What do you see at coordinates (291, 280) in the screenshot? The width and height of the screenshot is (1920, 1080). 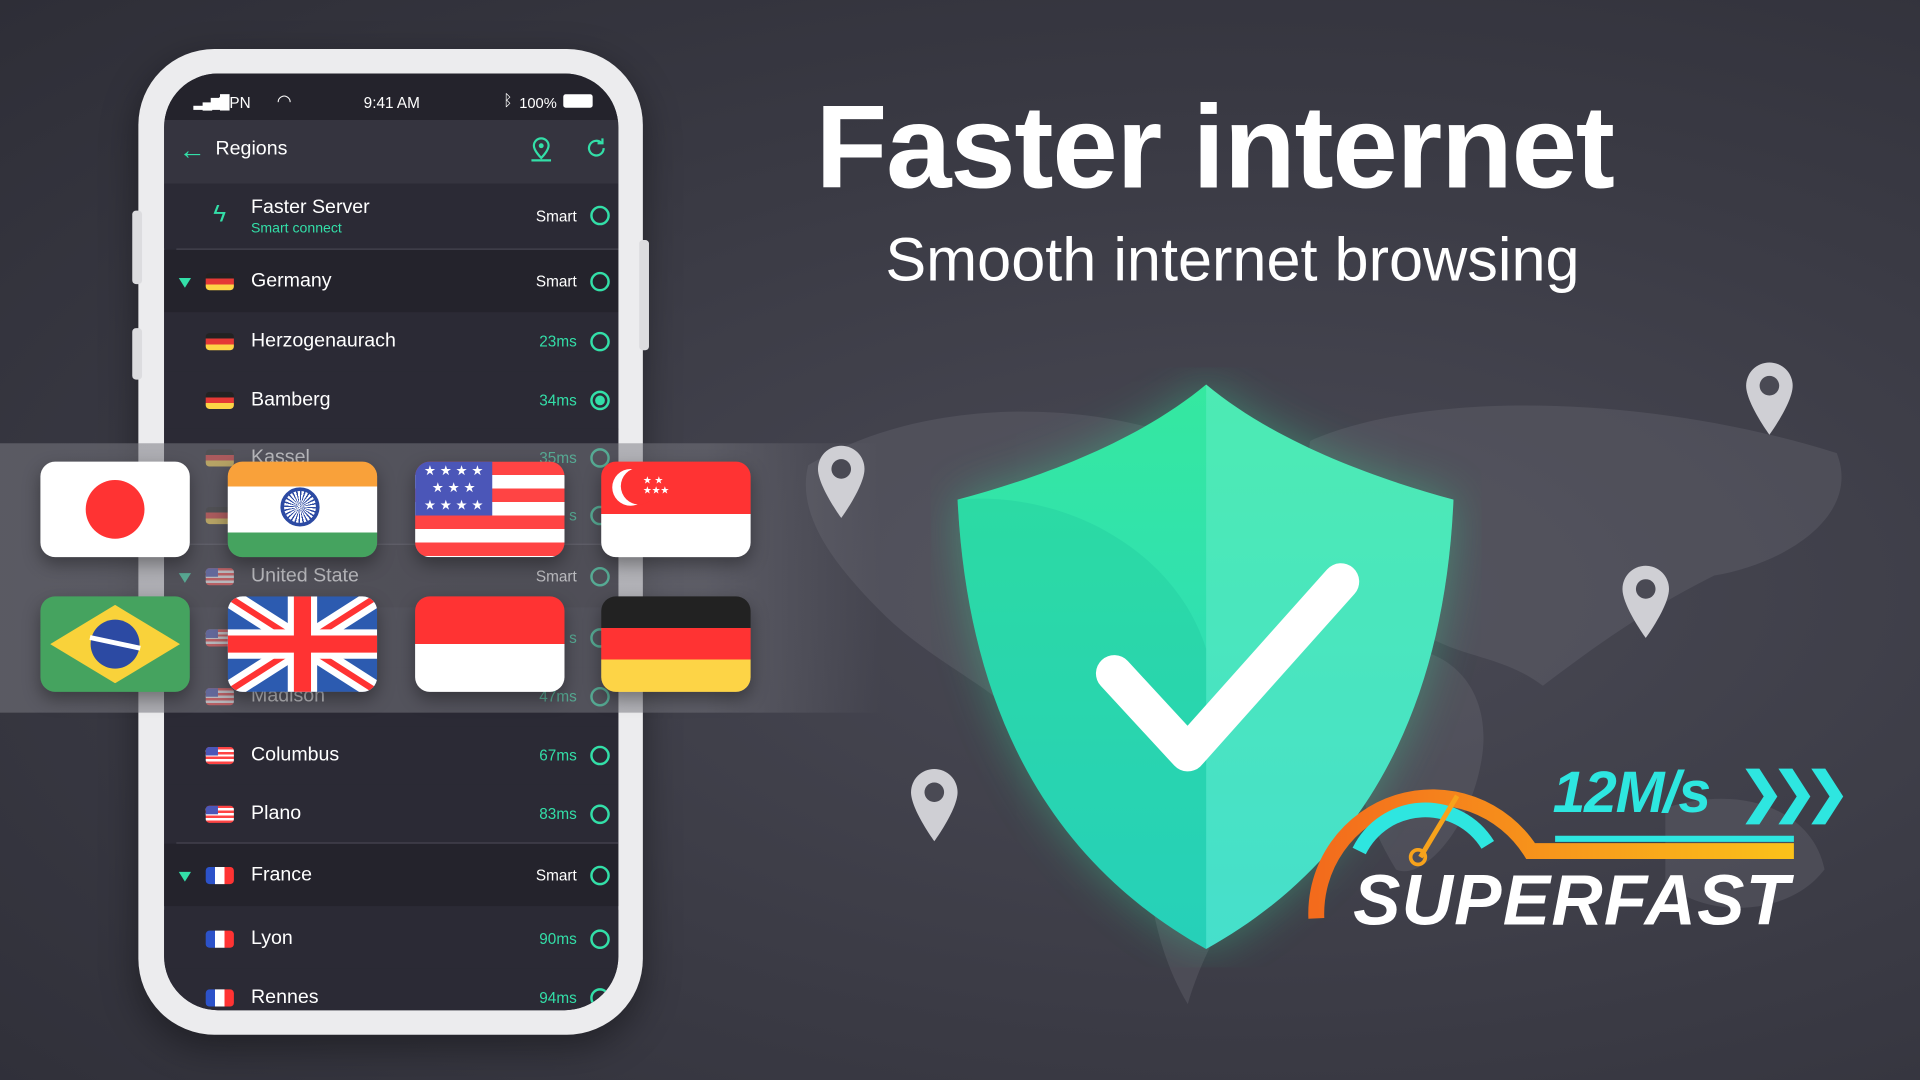 I see `region-name: Germany` at bounding box center [291, 280].